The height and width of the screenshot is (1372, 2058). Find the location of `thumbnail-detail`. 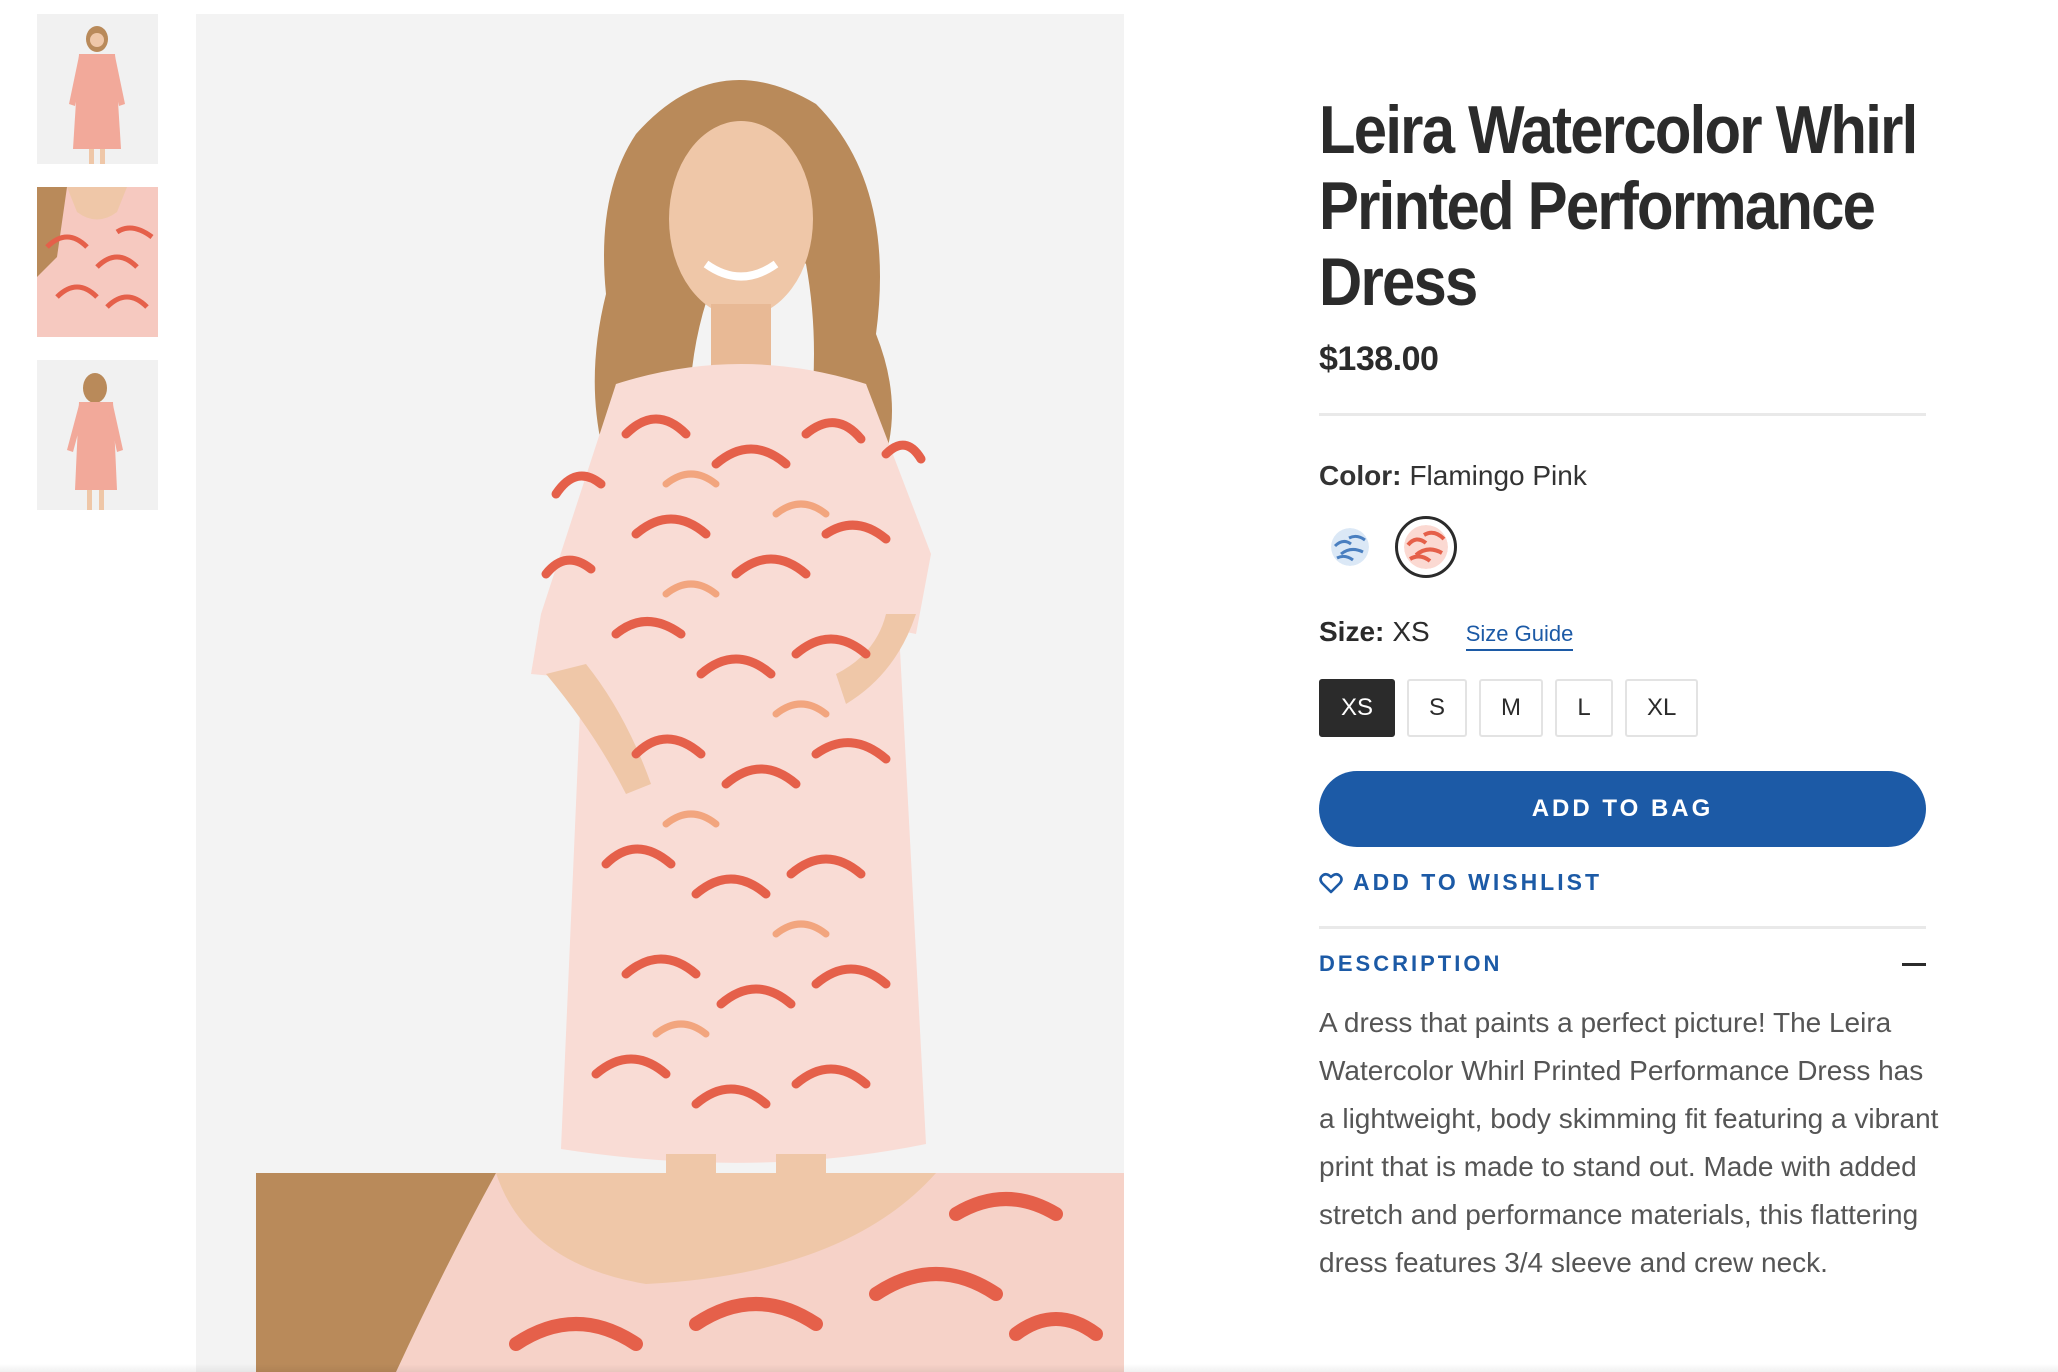

thumbnail-detail is located at coordinates (97, 262).